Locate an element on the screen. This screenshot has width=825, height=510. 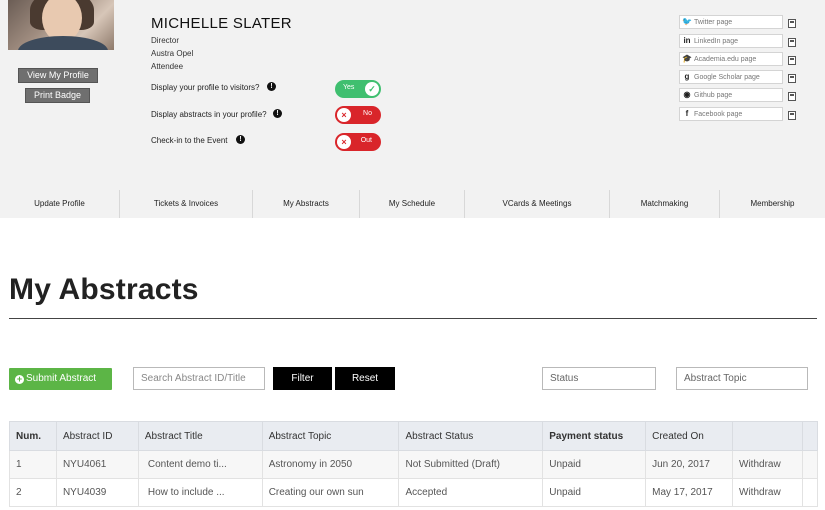
facebook-icon: f is located at coordinates (687, 113).